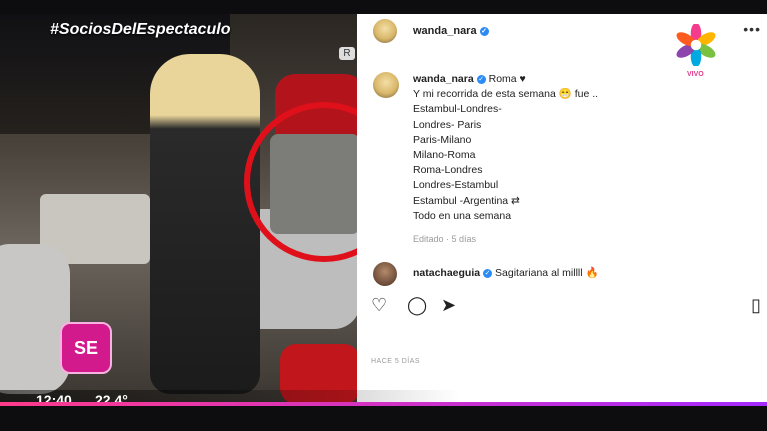  I want to click on heart-icon: ♡, so click(379, 305).